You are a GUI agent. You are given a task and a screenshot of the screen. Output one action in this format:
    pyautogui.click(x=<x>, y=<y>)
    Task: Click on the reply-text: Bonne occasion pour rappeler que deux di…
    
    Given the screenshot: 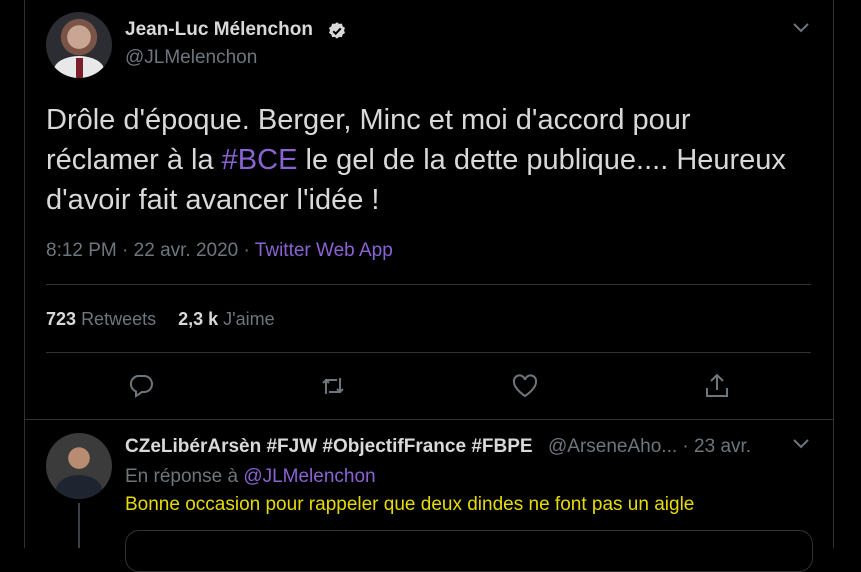 What is the action you would take?
    pyautogui.click(x=410, y=504)
    